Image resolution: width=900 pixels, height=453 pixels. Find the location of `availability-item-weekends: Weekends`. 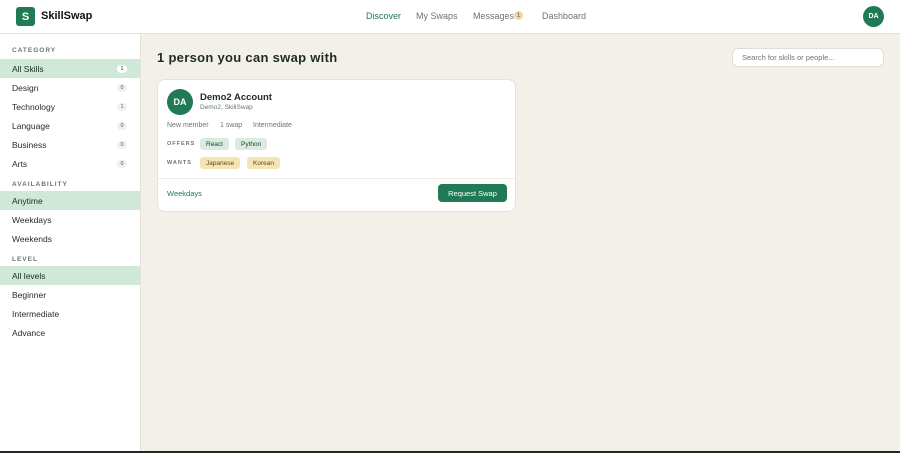

availability-item-weekends: Weekends is located at coordinates (70, 238).